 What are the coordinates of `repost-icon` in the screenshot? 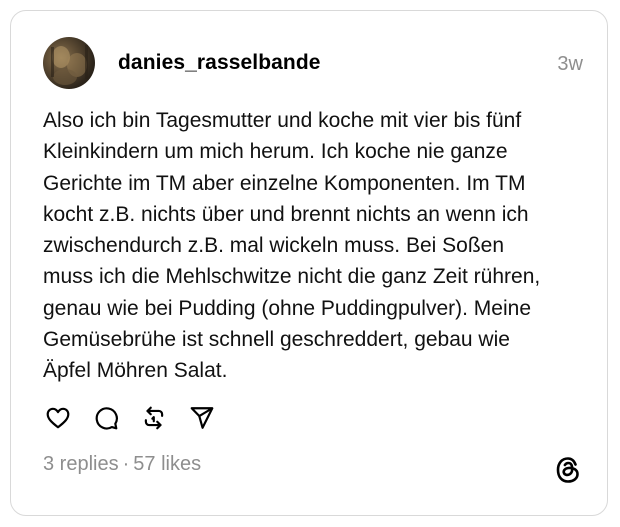 It's located at (154, 418).